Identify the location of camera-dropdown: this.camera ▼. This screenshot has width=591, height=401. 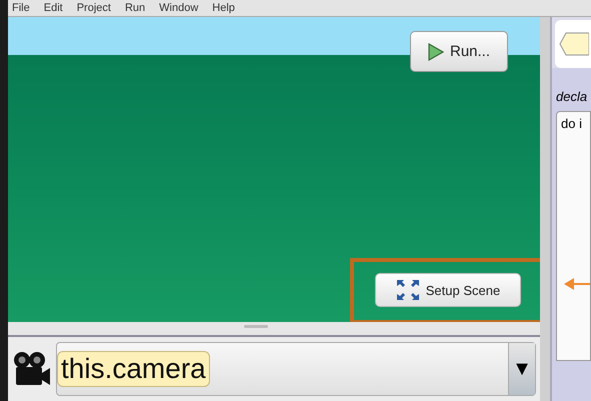
(296, 369).